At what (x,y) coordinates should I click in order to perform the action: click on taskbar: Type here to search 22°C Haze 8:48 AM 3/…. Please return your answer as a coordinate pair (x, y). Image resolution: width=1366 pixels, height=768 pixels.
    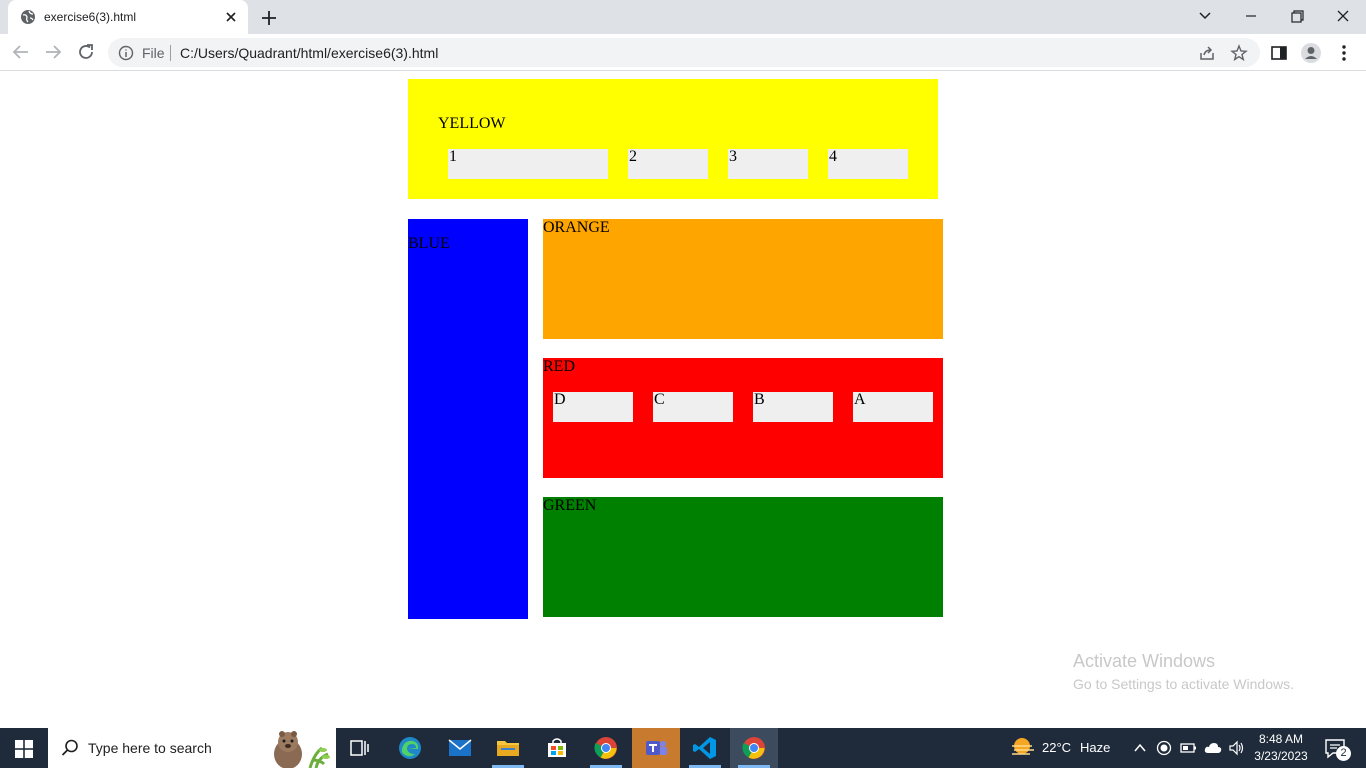
    Looking at the image, I should click on (683, 748).